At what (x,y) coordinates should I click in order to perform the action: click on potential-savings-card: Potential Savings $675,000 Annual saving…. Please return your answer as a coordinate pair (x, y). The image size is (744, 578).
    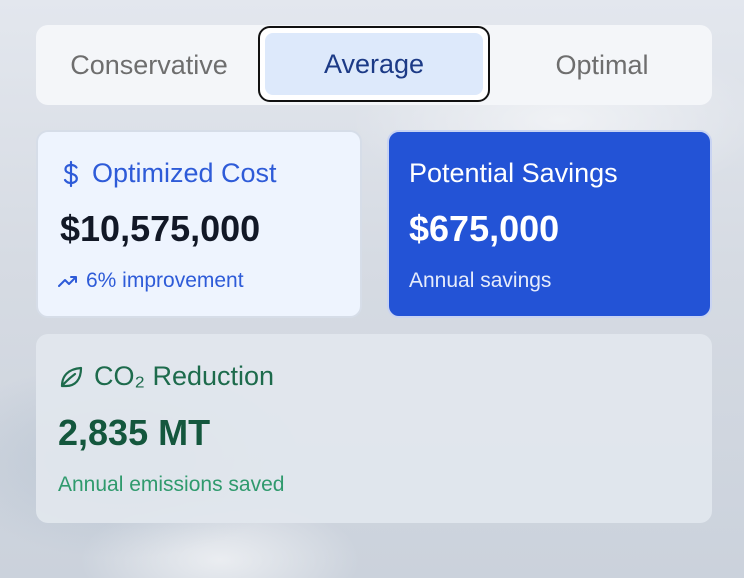
    Looking at the image, I should click on (549, 224).